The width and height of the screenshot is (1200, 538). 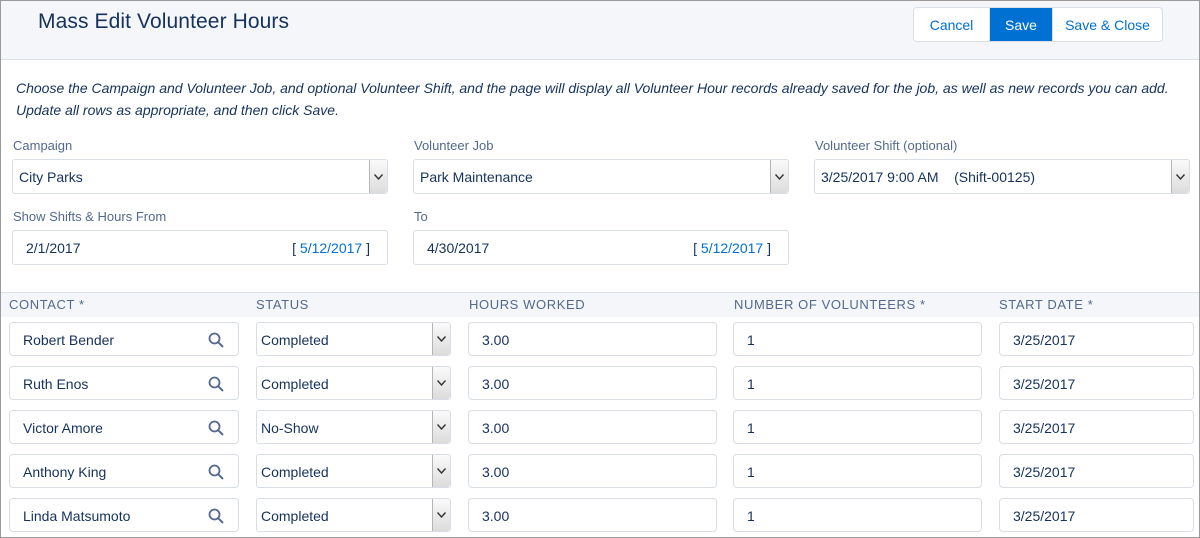 I want to click on column-header-status: STATUS, so click(x=282, y=304).